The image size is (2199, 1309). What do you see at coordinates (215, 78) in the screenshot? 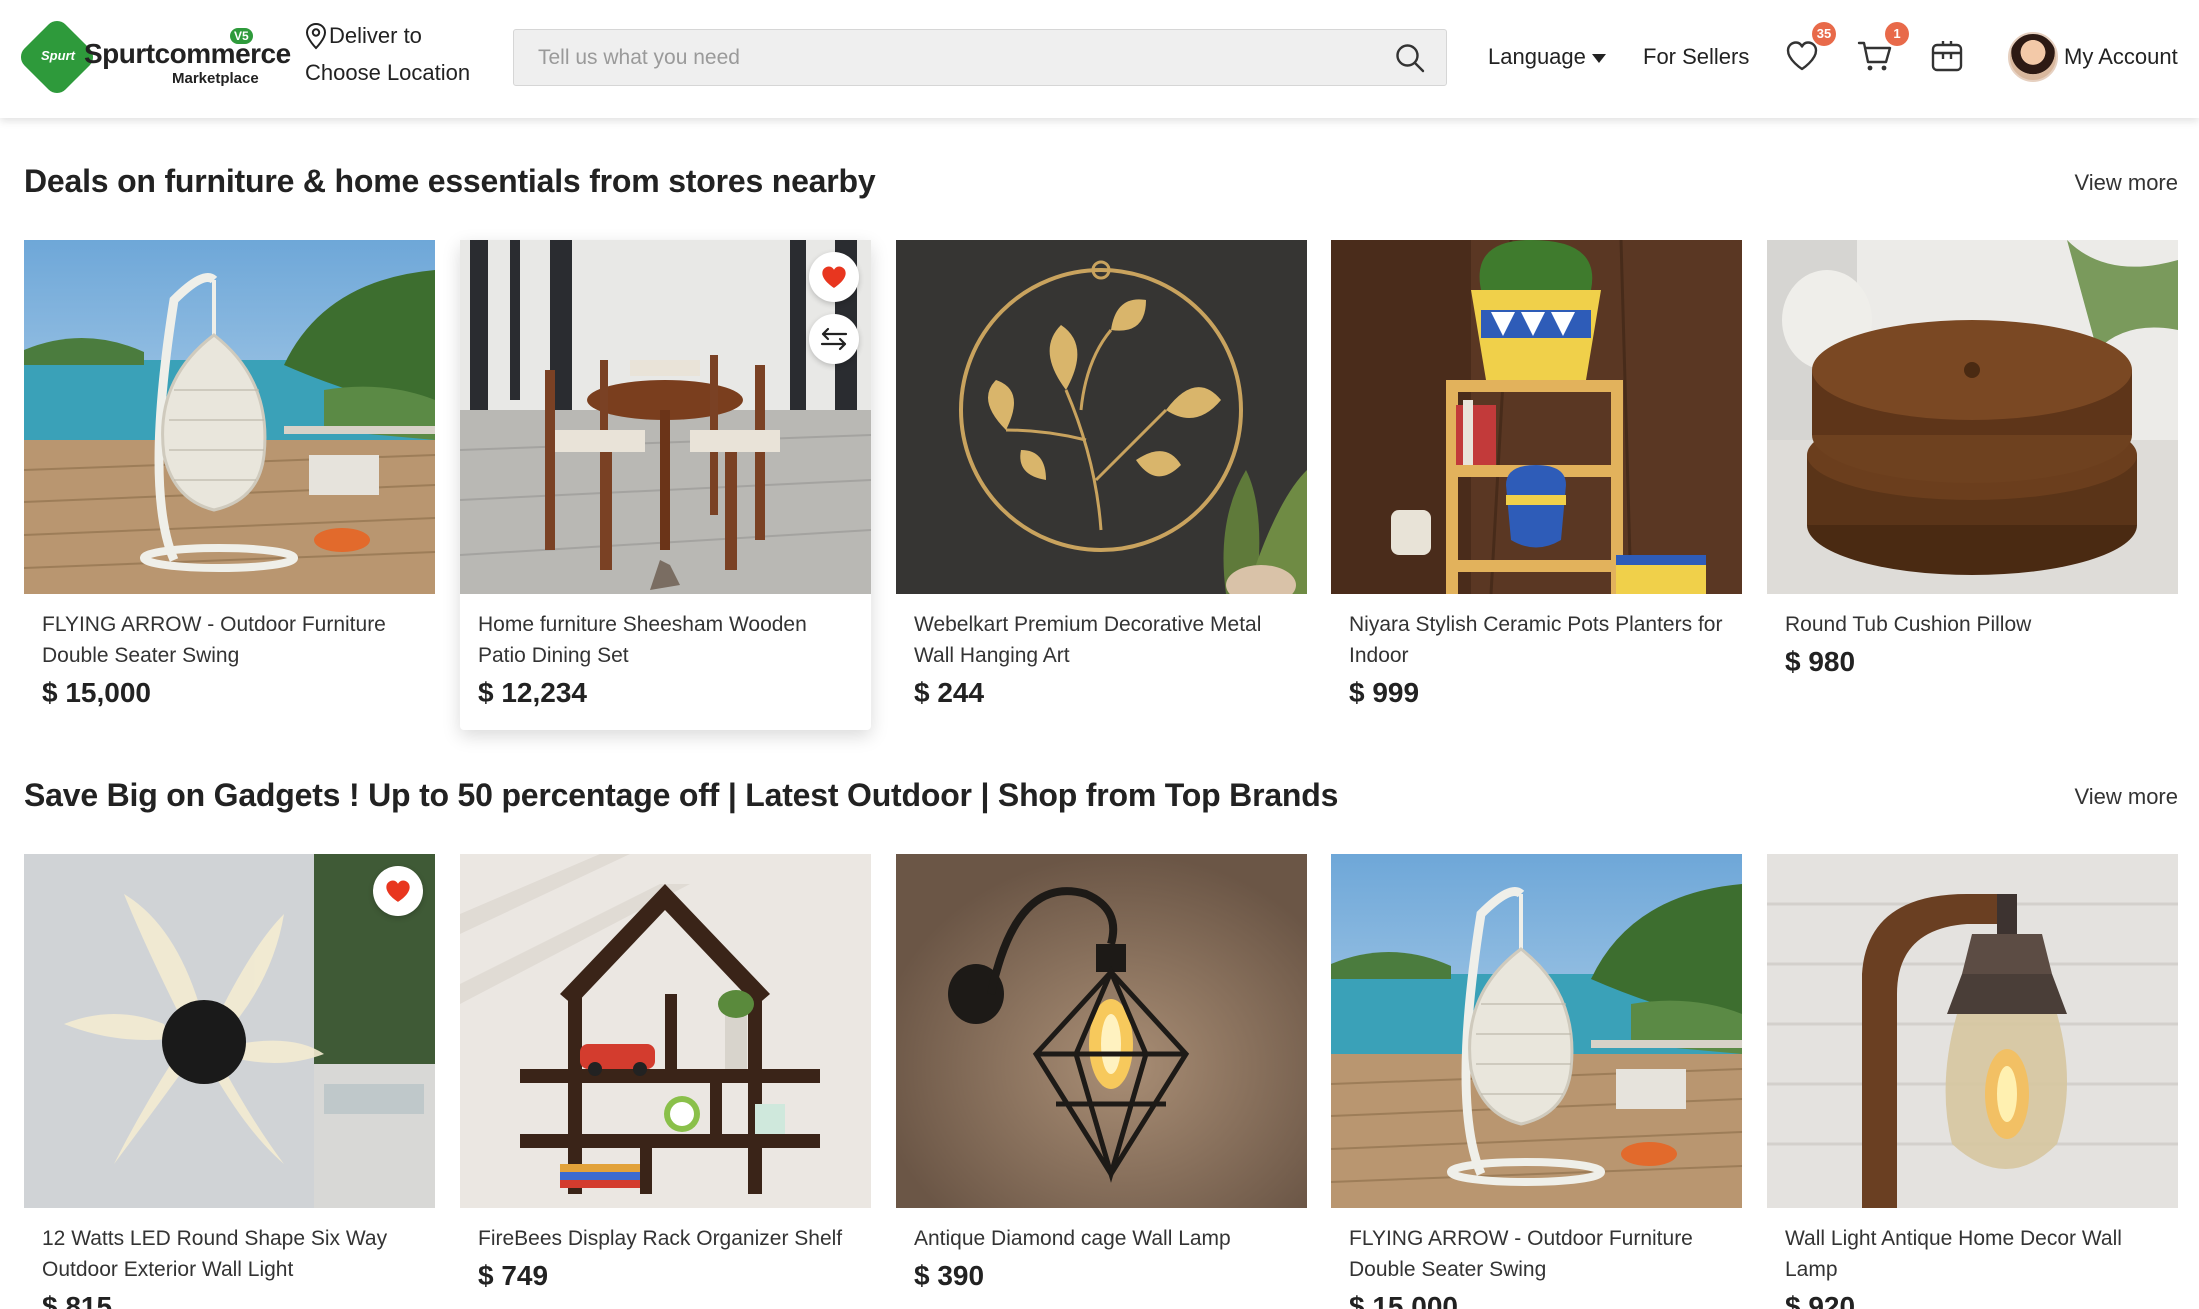
I see `logo-subtitle: Marketplace` at bounding box center [215, 78].